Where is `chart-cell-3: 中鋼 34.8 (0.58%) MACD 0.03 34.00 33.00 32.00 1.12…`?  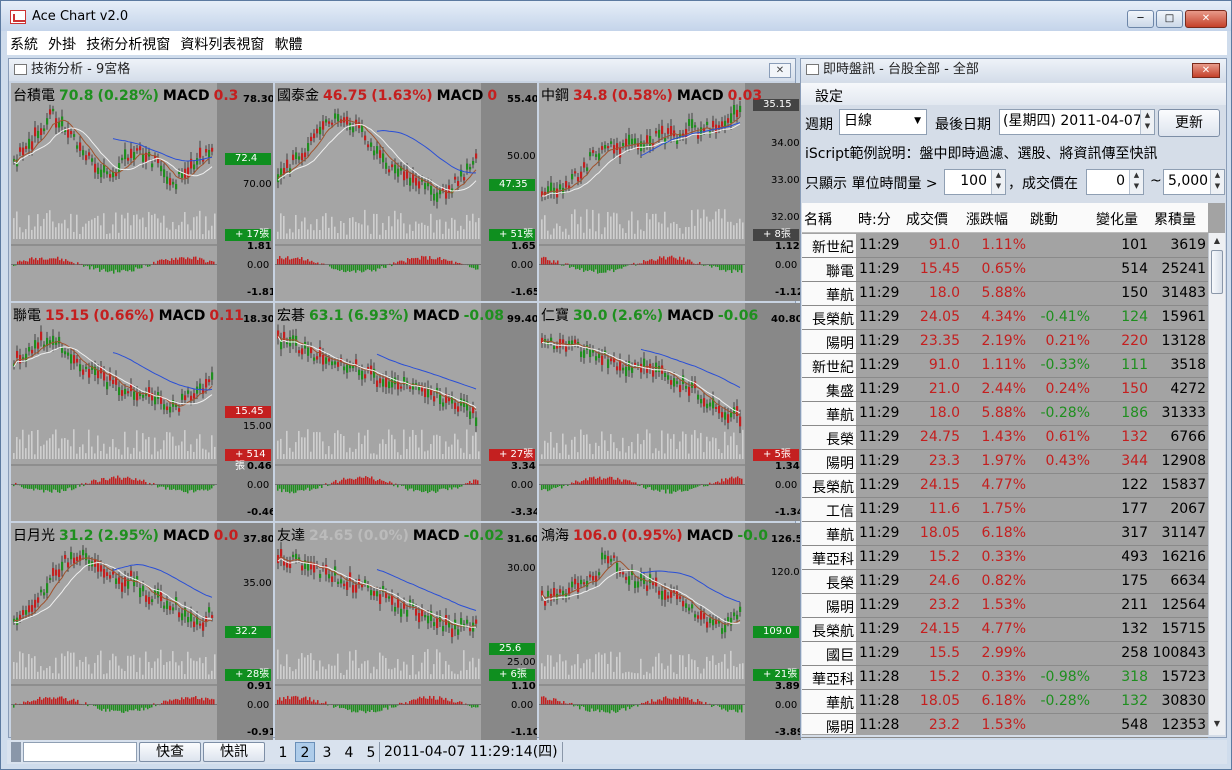 chart-cell-3: 中鋼 34.8 (0.58%) MACD 0.03 34.00 33.00 32.00 1.12… is located at coordinates (670, 192).